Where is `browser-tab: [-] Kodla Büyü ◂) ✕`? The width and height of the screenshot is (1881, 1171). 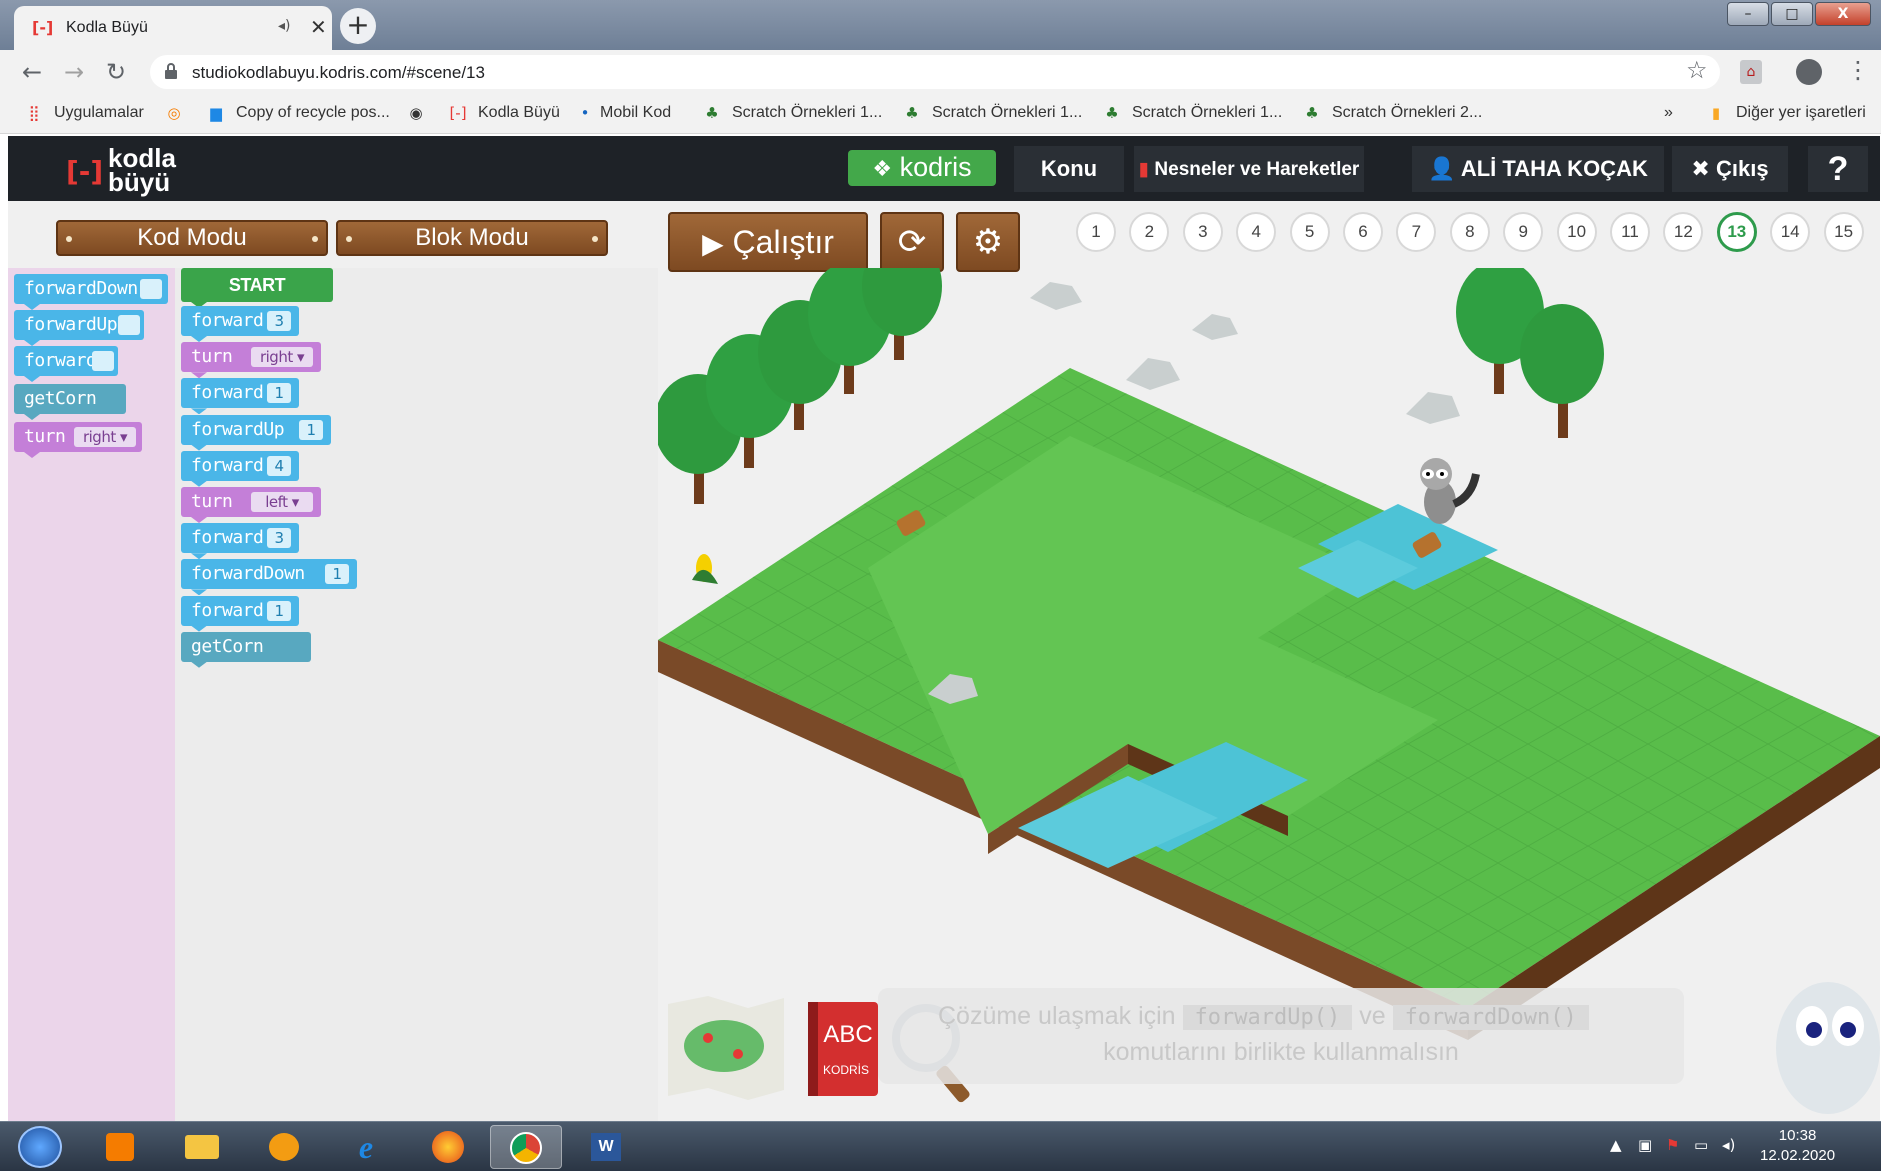
browser-tab: [-] Kodla Büyü ◂) ✕ is located at coordinates (173, 28).